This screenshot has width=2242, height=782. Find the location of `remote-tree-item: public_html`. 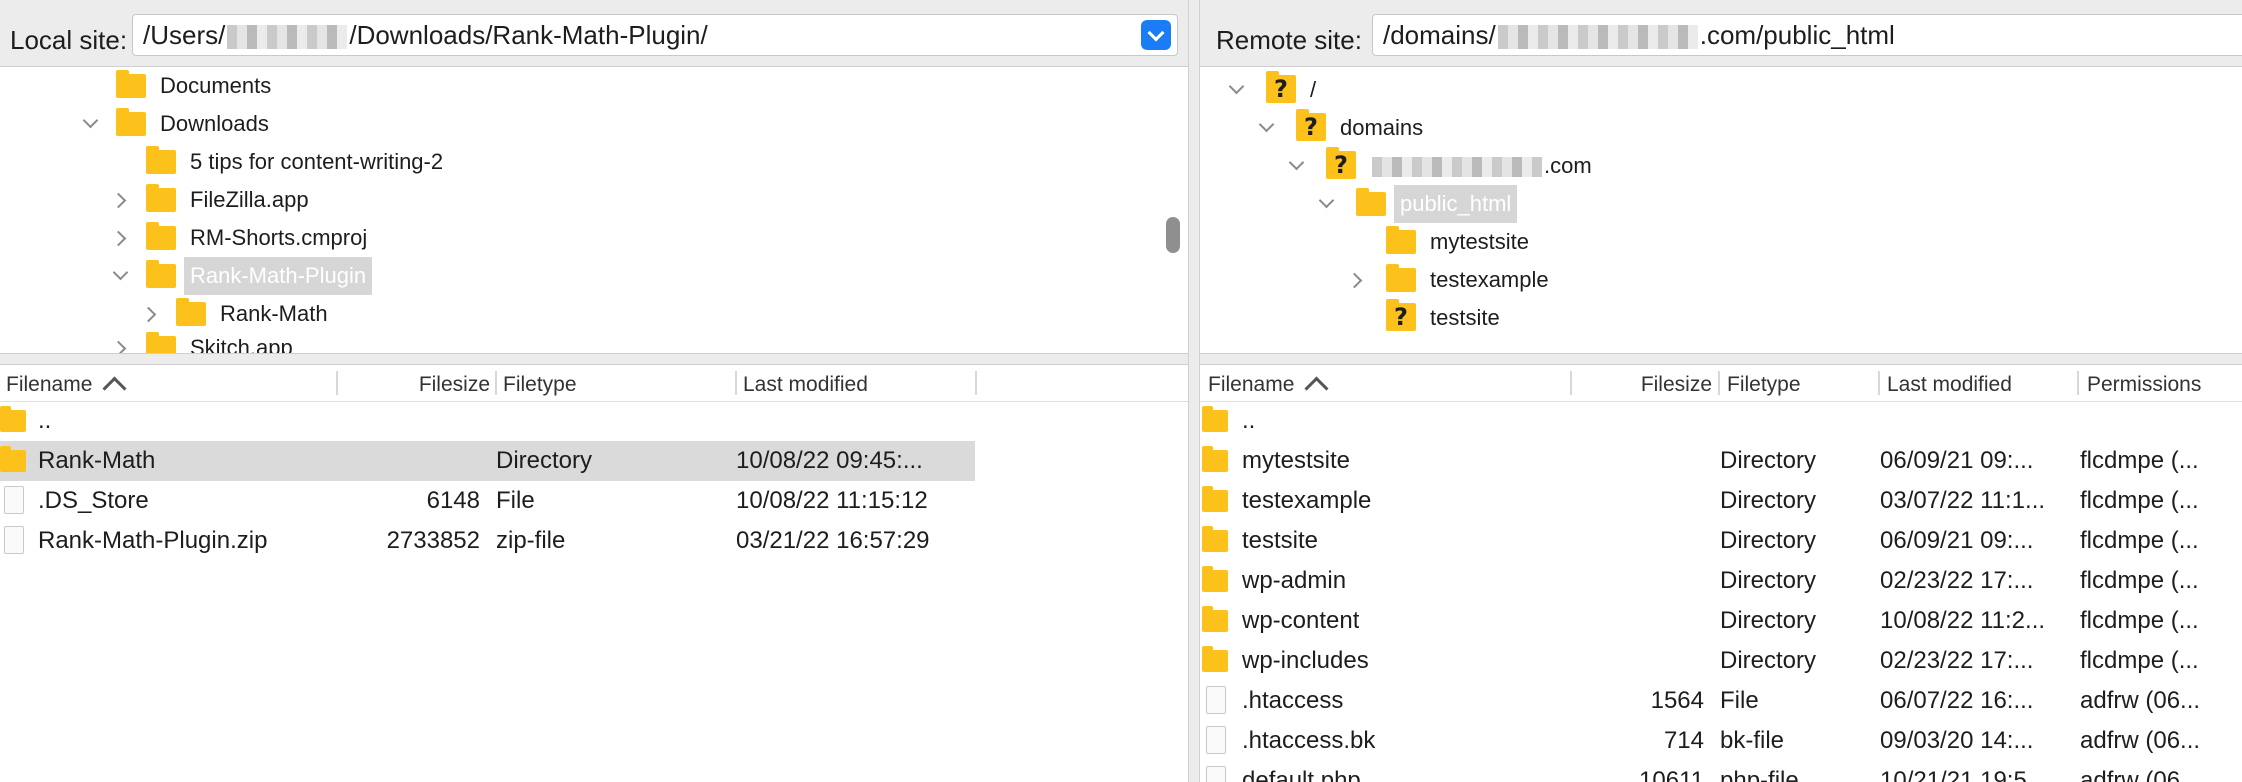

remote-tree-item: public_html is located at coordinates (1721, 204).